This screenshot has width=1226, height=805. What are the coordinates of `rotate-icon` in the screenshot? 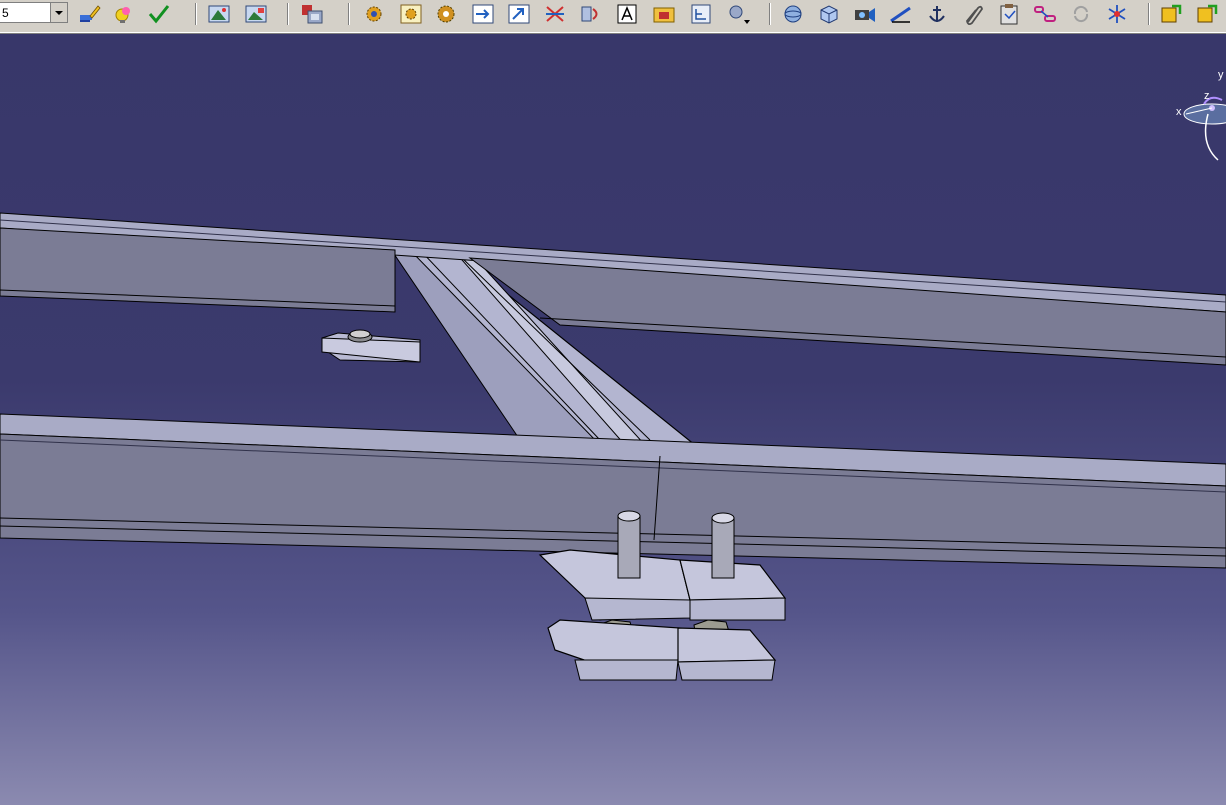 It's located at (591, 14).